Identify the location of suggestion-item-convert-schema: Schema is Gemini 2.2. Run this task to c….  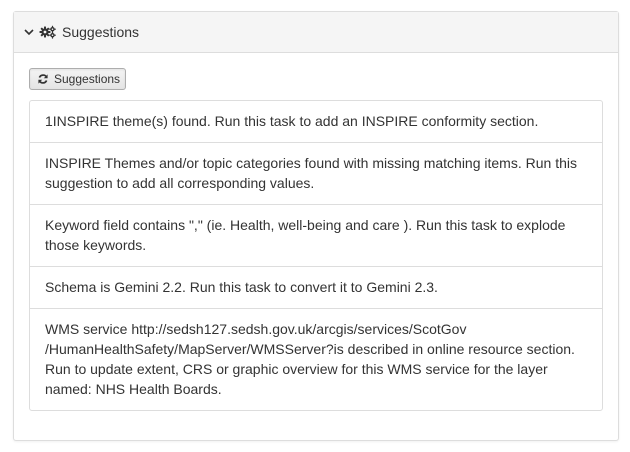
(316, 287).